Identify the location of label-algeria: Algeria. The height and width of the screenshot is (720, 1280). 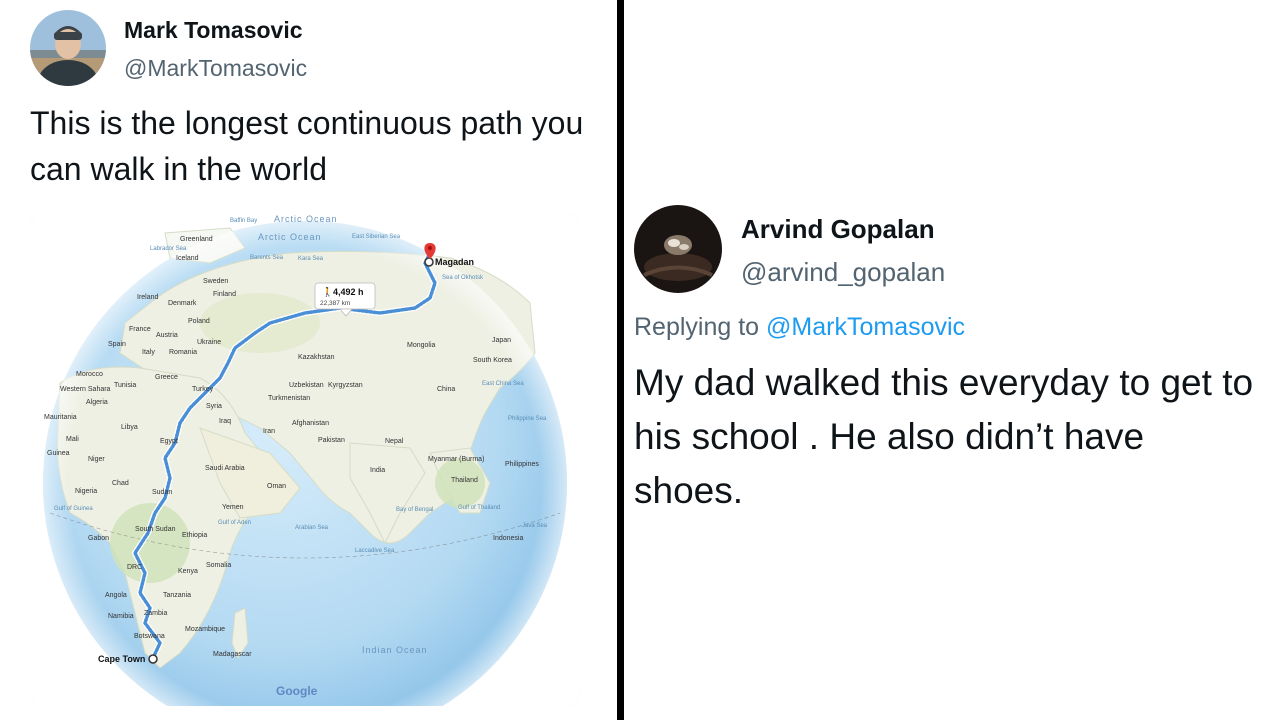
(97, 402).